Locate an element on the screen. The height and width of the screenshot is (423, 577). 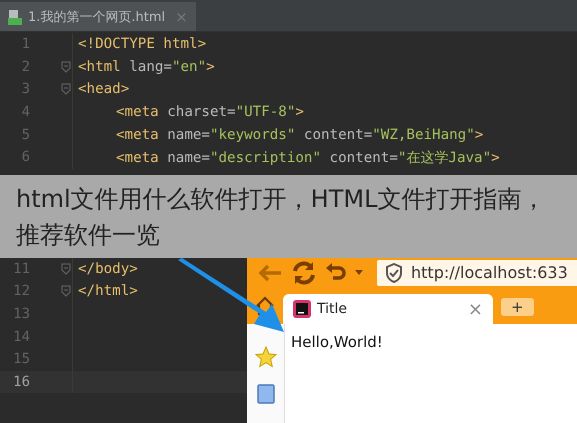
line-number: 12 is located at coordinates (21, 291).